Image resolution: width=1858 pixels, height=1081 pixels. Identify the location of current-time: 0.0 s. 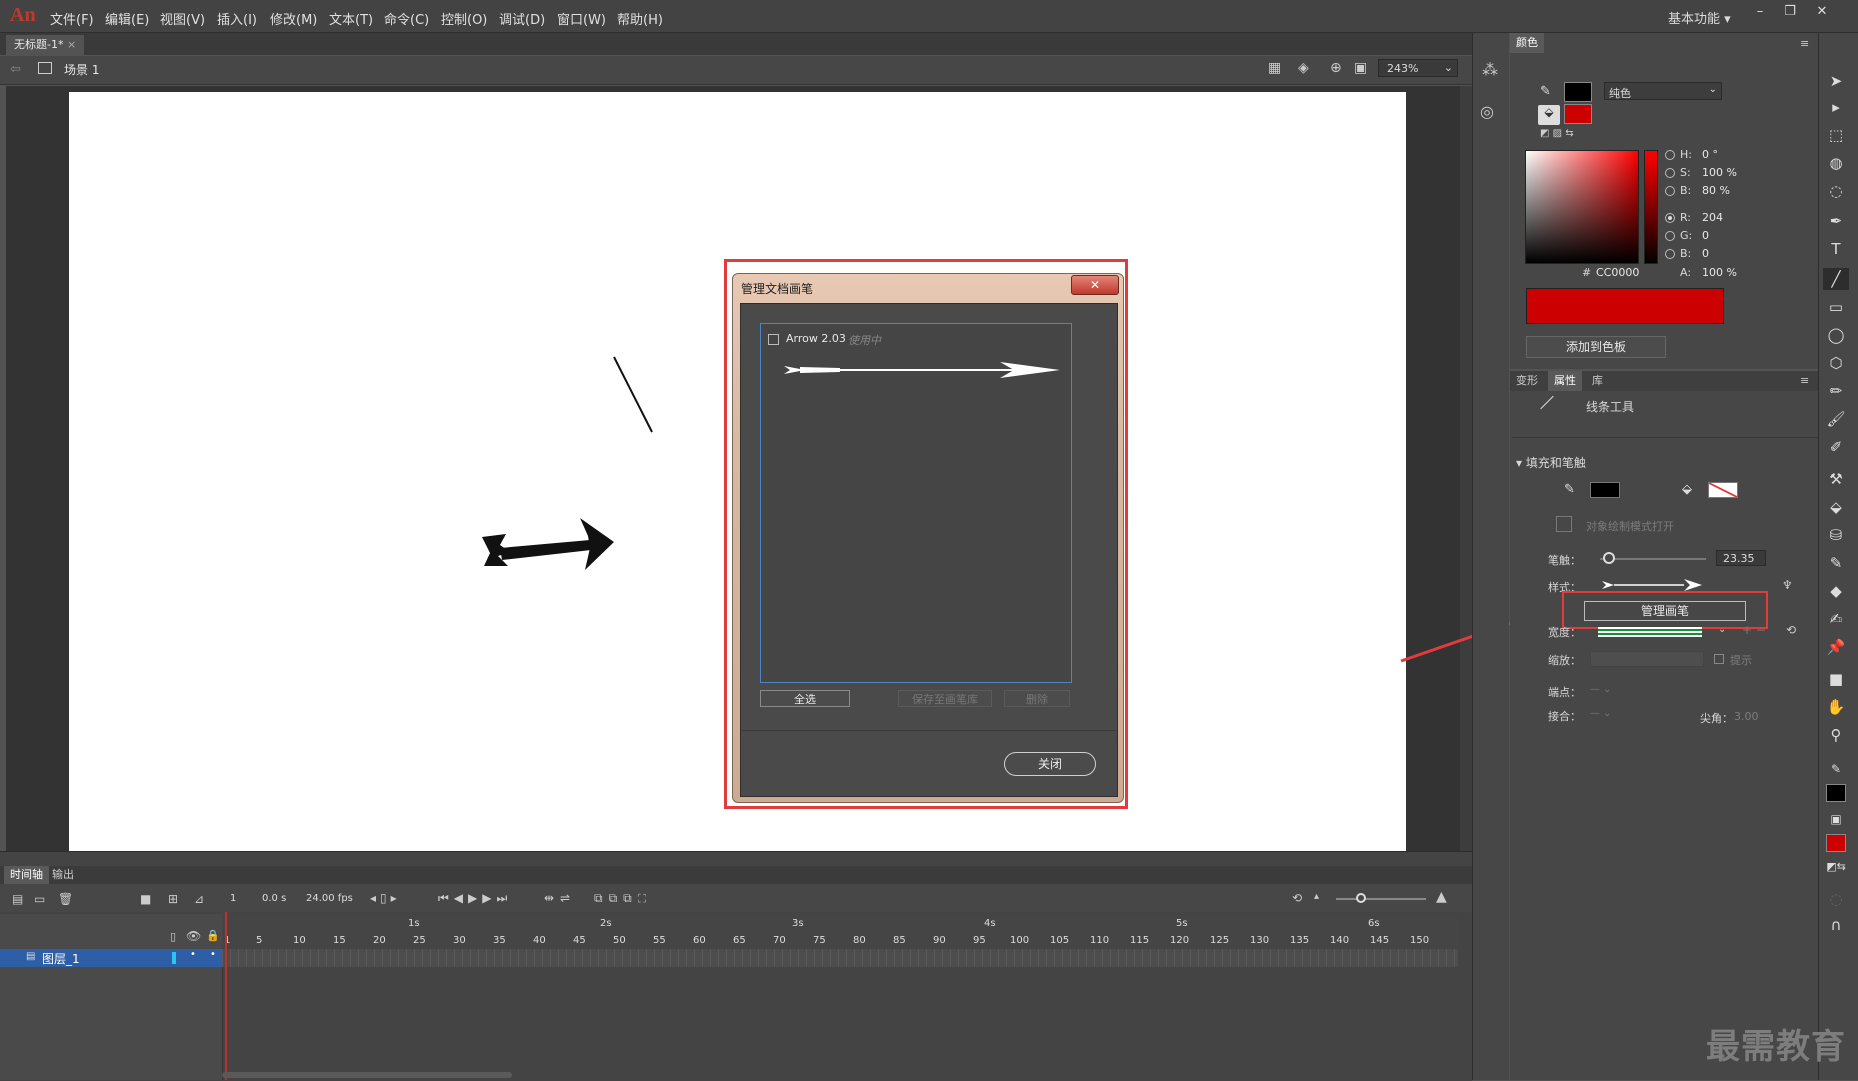
(274, 898).